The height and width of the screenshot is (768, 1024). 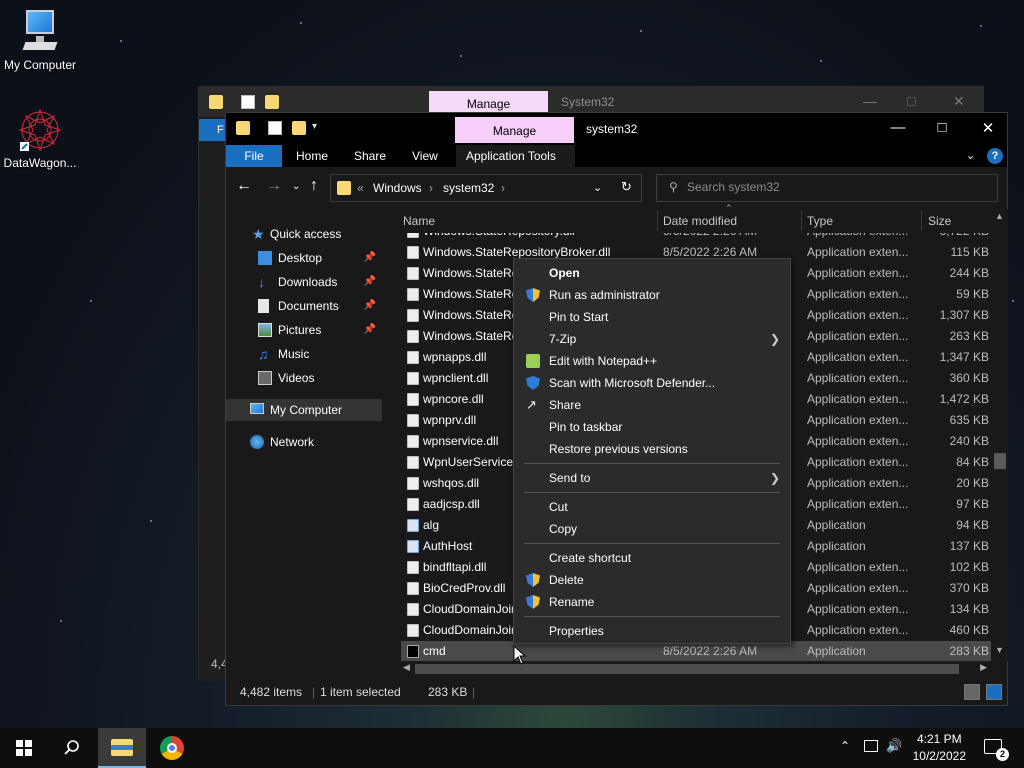 I want to click on forward-arrow-icon: →, so click(x=274, y=186).